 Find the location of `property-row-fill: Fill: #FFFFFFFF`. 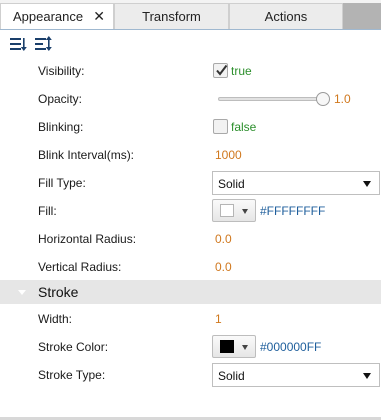

property-row-fill: Fill: #FFFFFFFF is located at coordinates (190, 211).